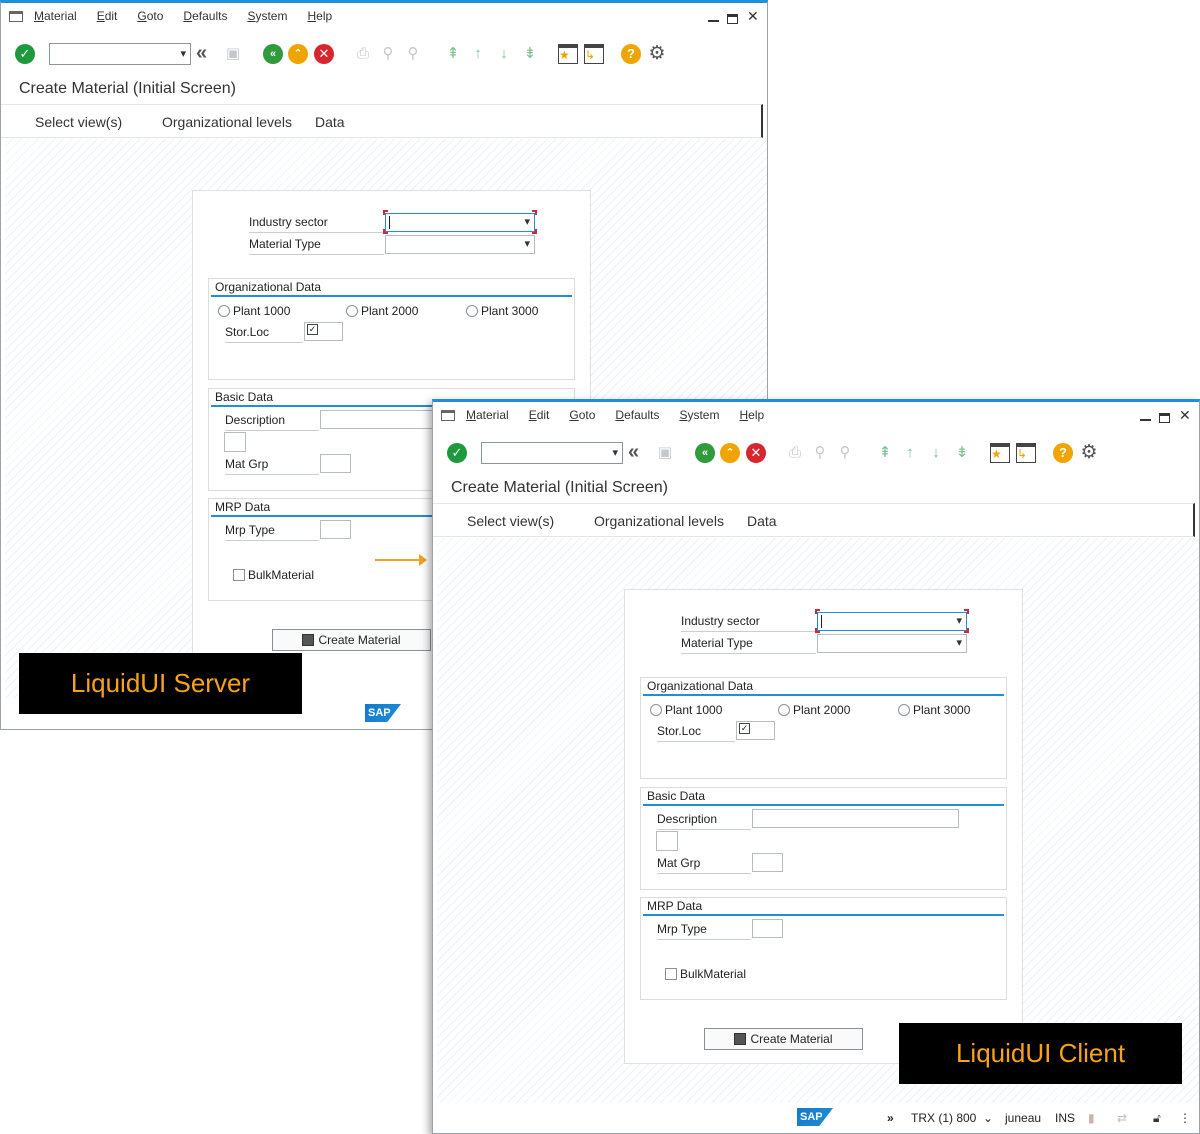  Describe the element at coordinates (1157, 1118) in the screenshot. I see `unlock-icon: 🔓︎` at that location.